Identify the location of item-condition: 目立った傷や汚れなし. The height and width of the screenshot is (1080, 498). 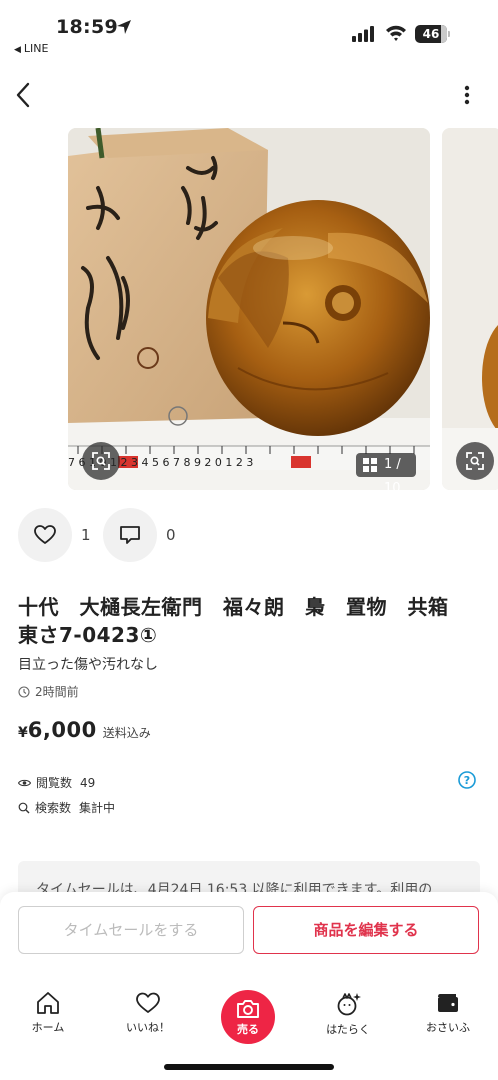
(88, 665).